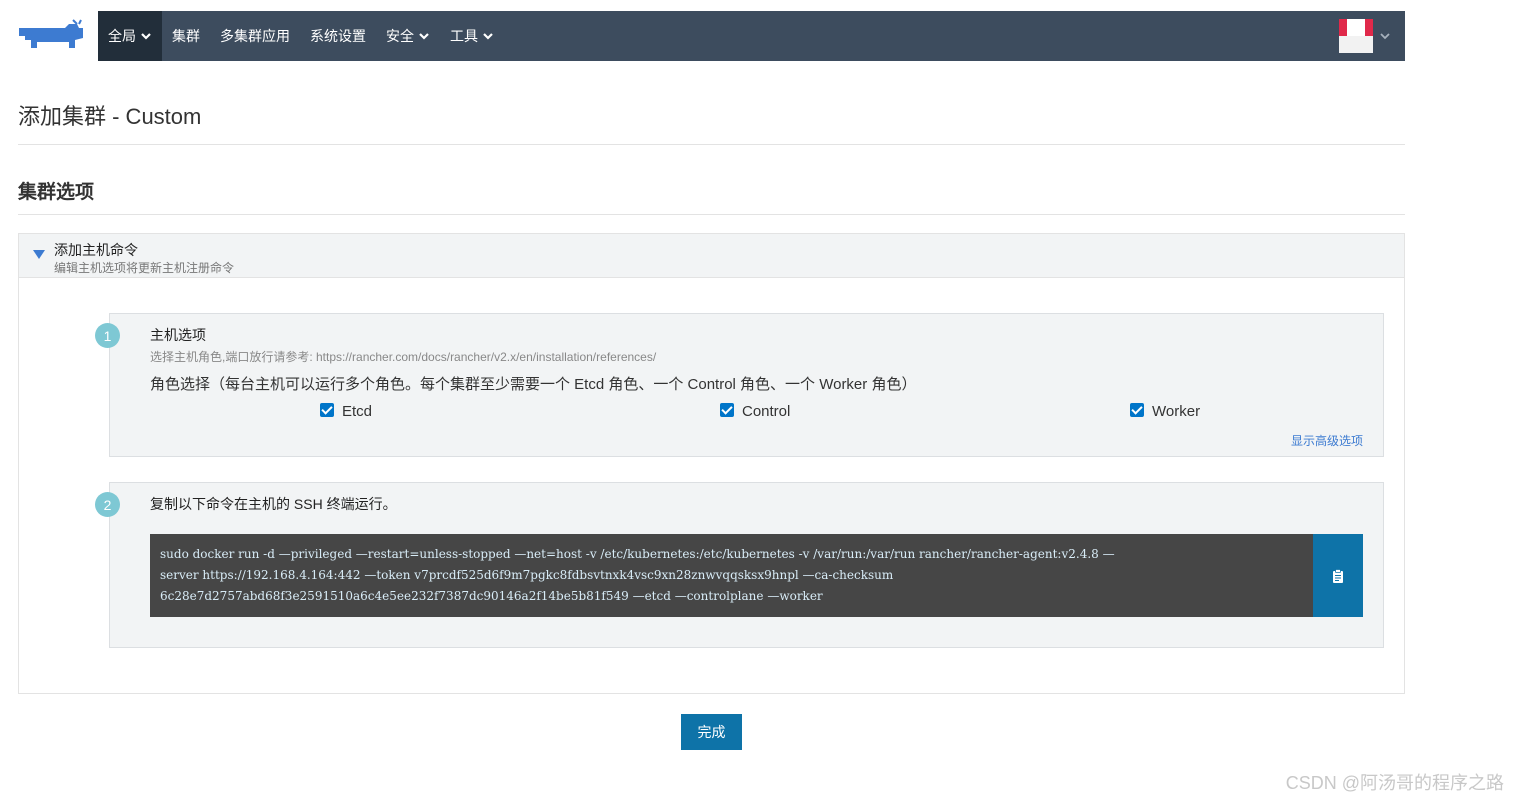 Image resolution: width=1518 pixels, height=799 pixels. I want to click on nav-tools-label: 工具, so click(464, 36).